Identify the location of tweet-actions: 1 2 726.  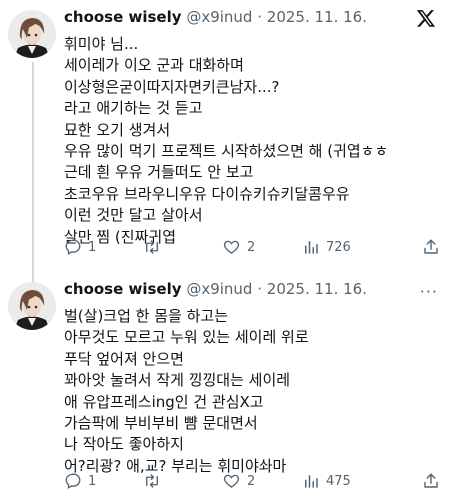
(251, 249).